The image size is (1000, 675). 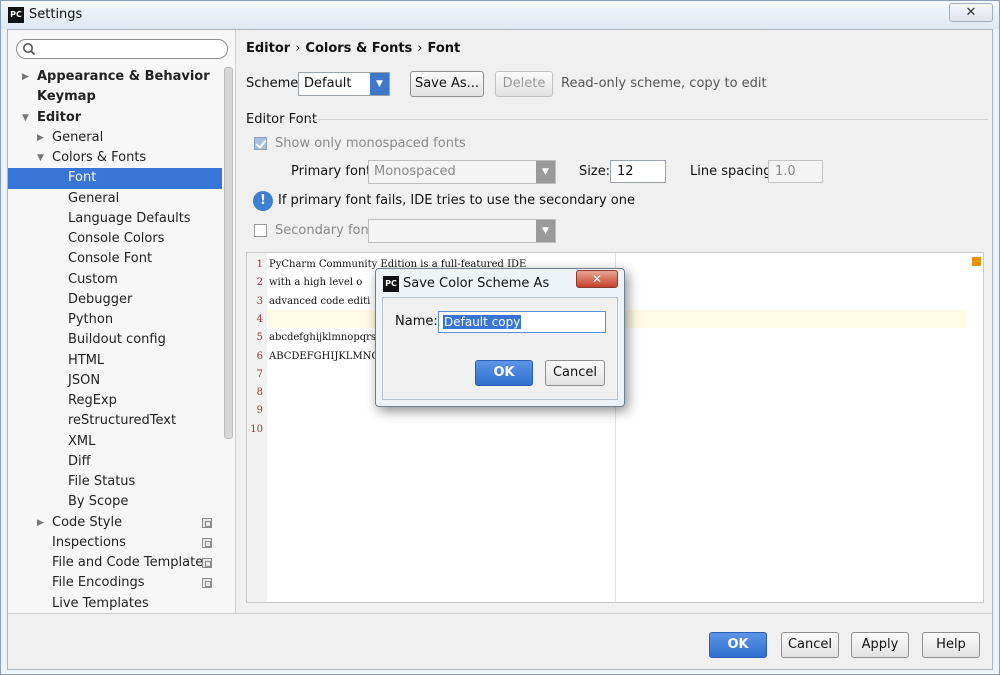 I want to click on sidebar-item-live-templates: Live Templates, so click(x=115, y=604).